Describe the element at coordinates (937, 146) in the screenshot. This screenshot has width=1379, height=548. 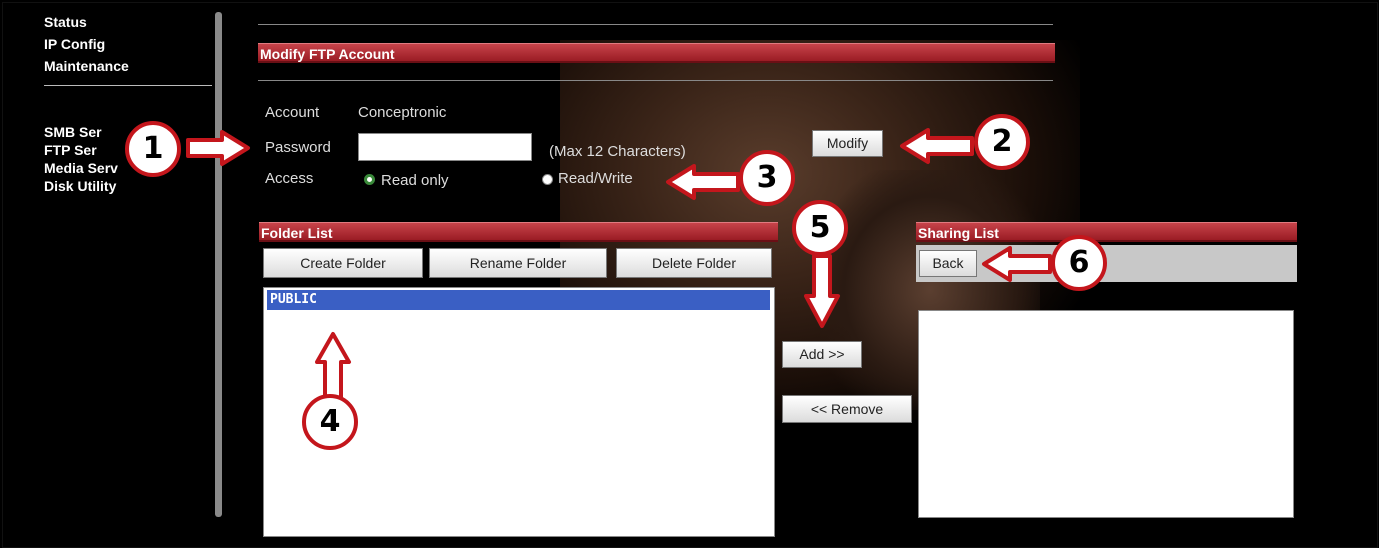
I see `arrow-2-icon` at that location.